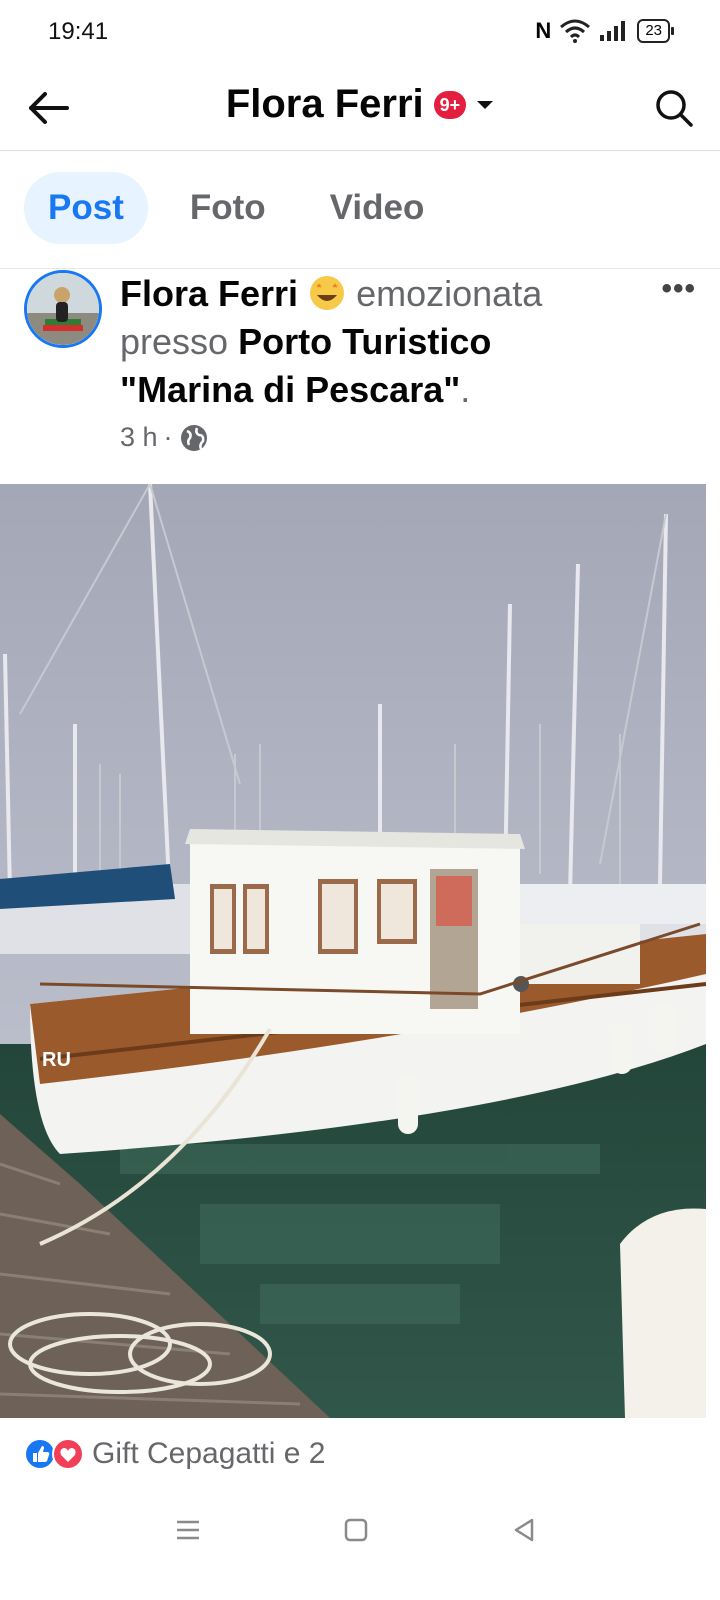 The width and height of the screenshot is (720, 1600). I want to click on menu-lines-icon, so click(188, 1530).